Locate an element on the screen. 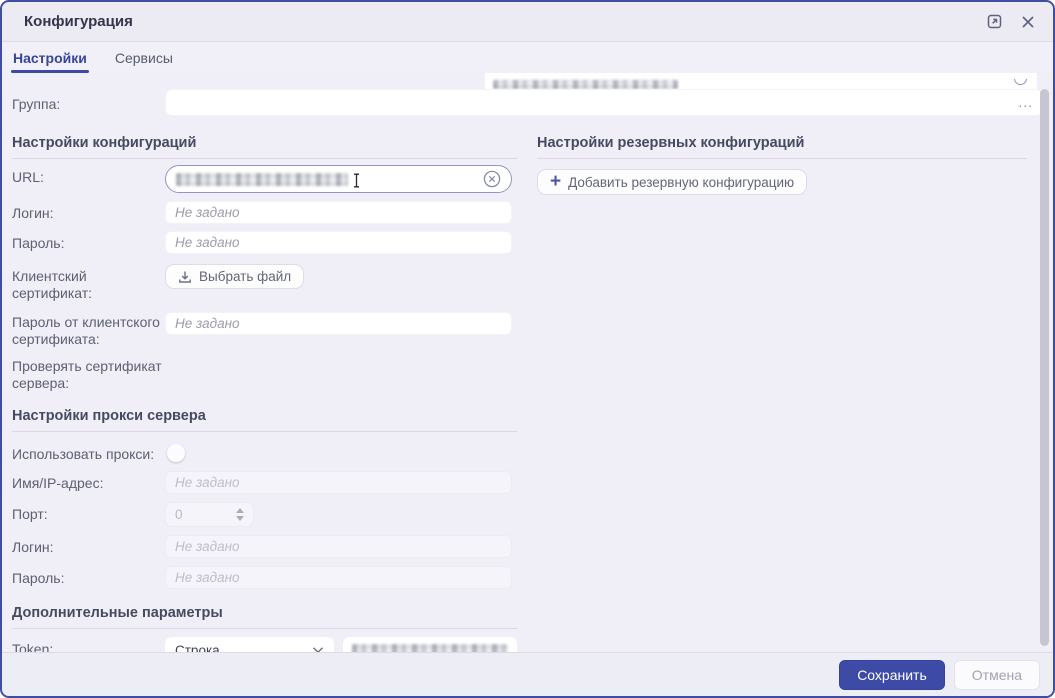 The height and width of the screenshot is (698, 1055). choose-file-label: Выбрать файл is located at coordinates (245, 276).